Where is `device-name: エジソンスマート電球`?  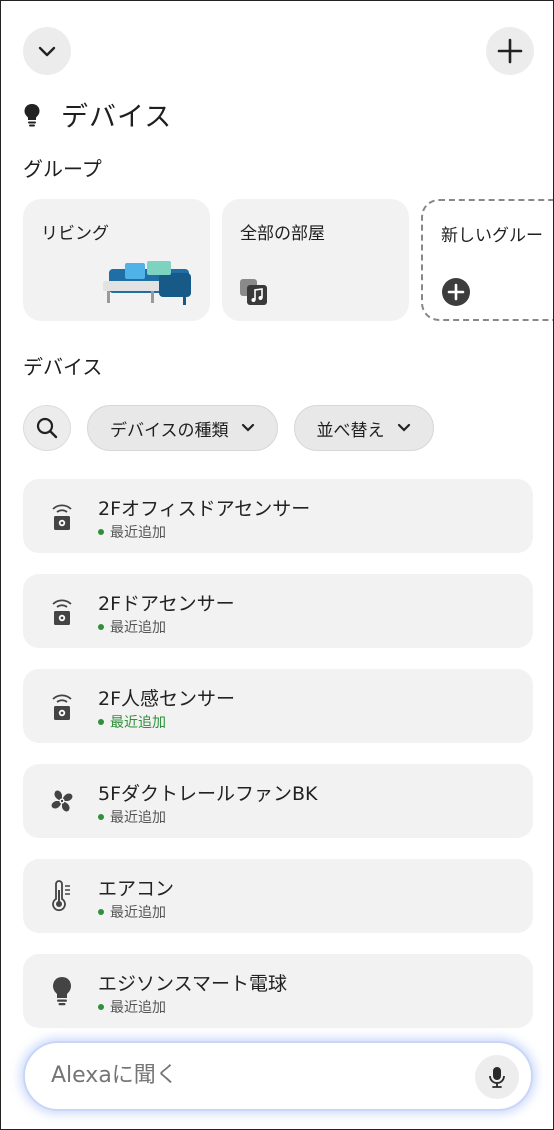
device-name: エジソンスマート電球 is located at coordinates (193, 984).